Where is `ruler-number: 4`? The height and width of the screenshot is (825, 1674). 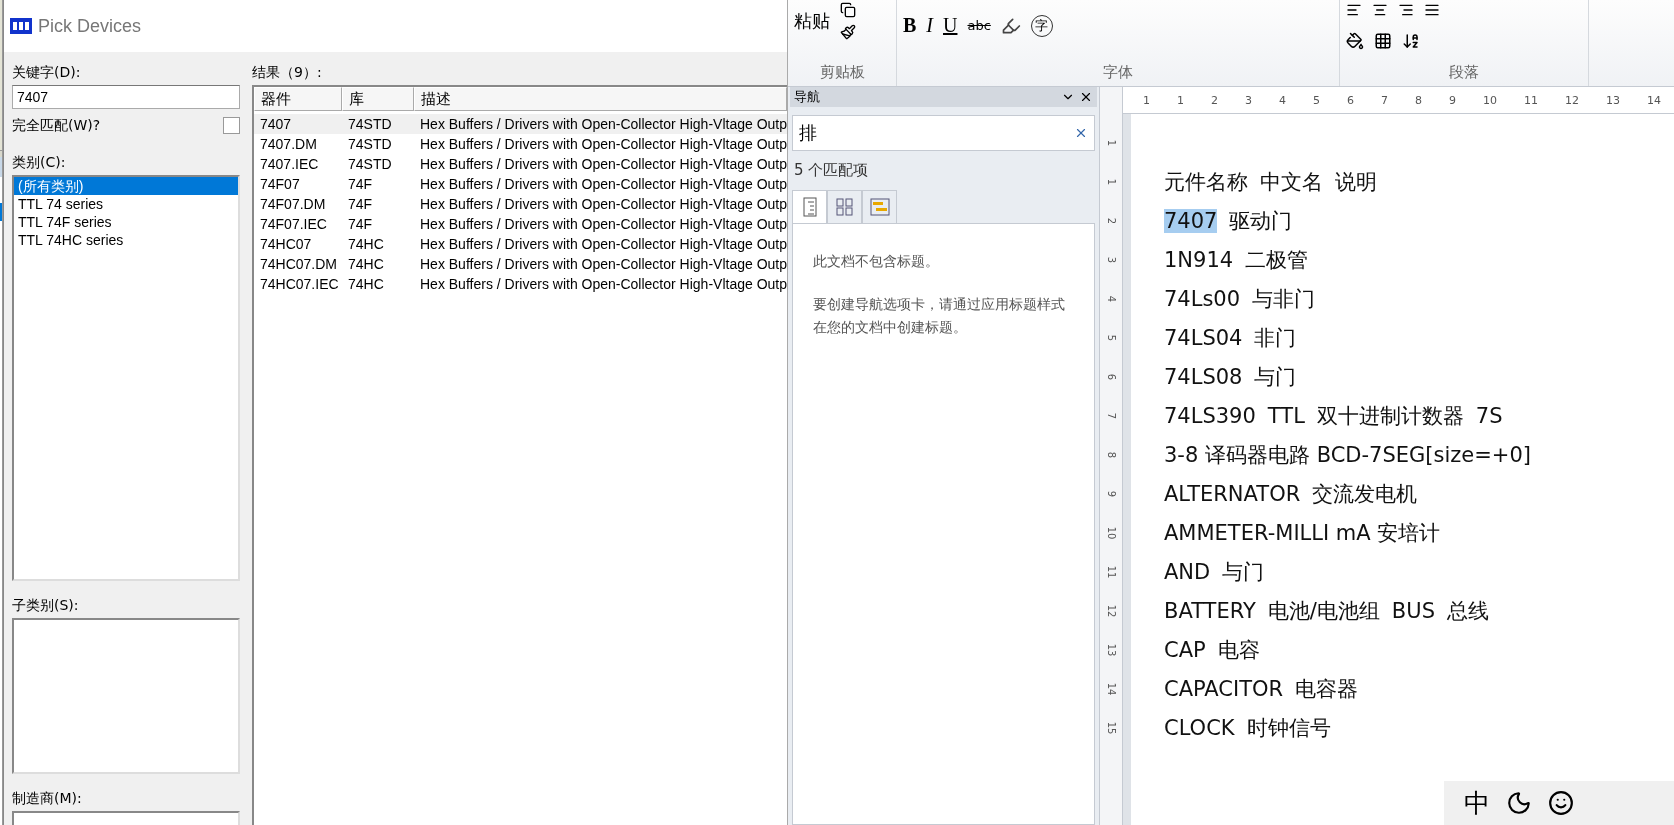
ruler-number: 4 is located at coordinates (1111, 299).